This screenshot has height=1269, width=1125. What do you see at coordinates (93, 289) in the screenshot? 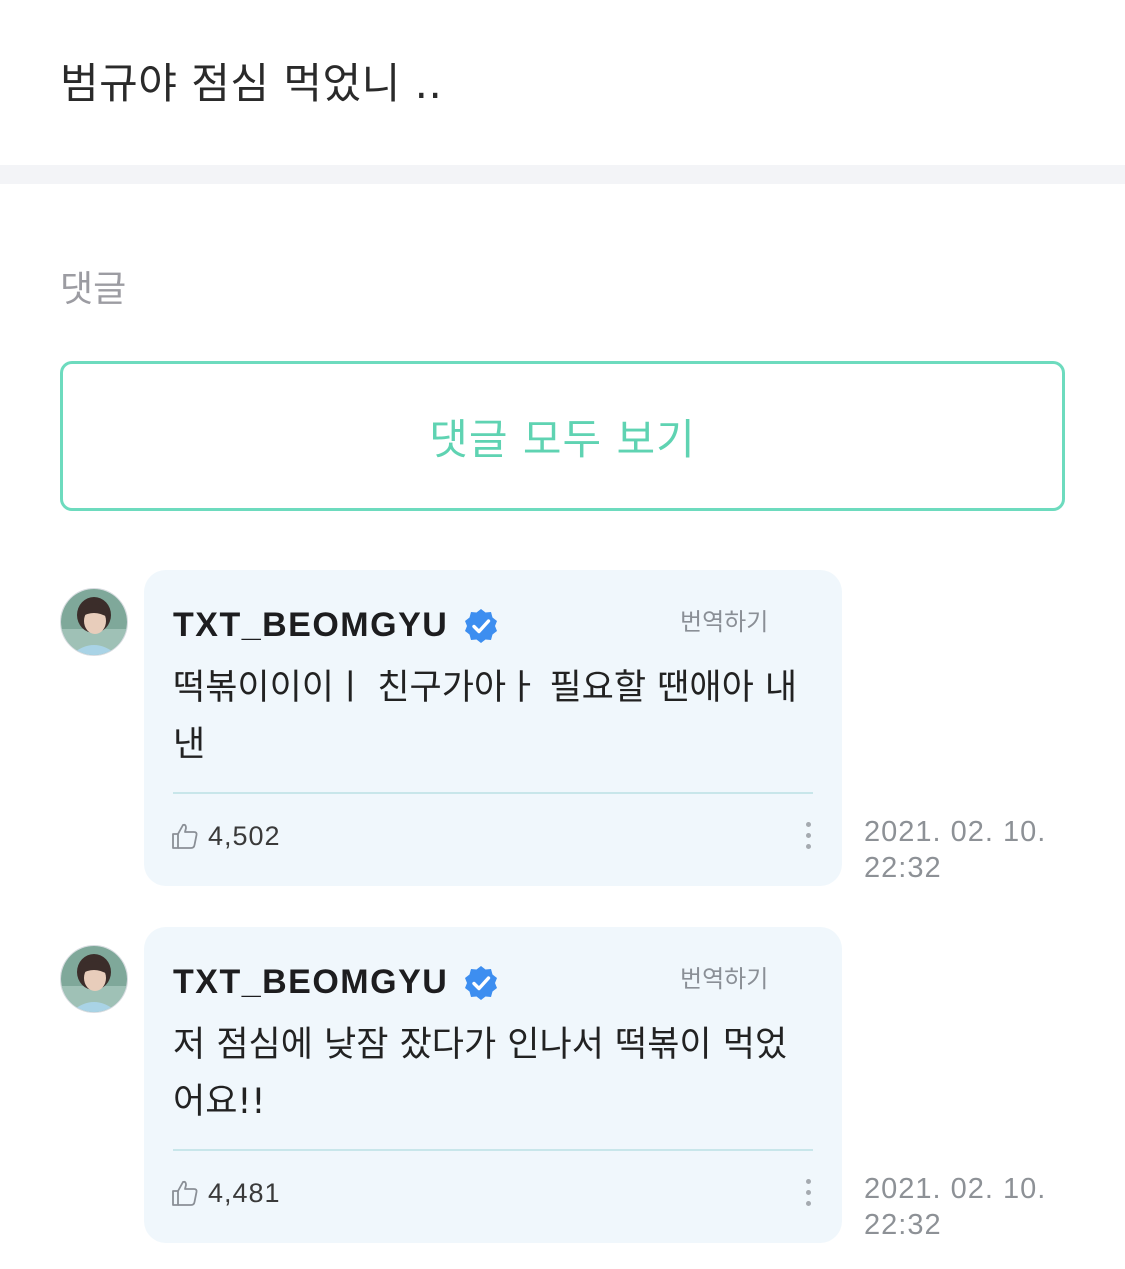
I see `comments-section-title: 댓글` at bounding box center [93, 289].